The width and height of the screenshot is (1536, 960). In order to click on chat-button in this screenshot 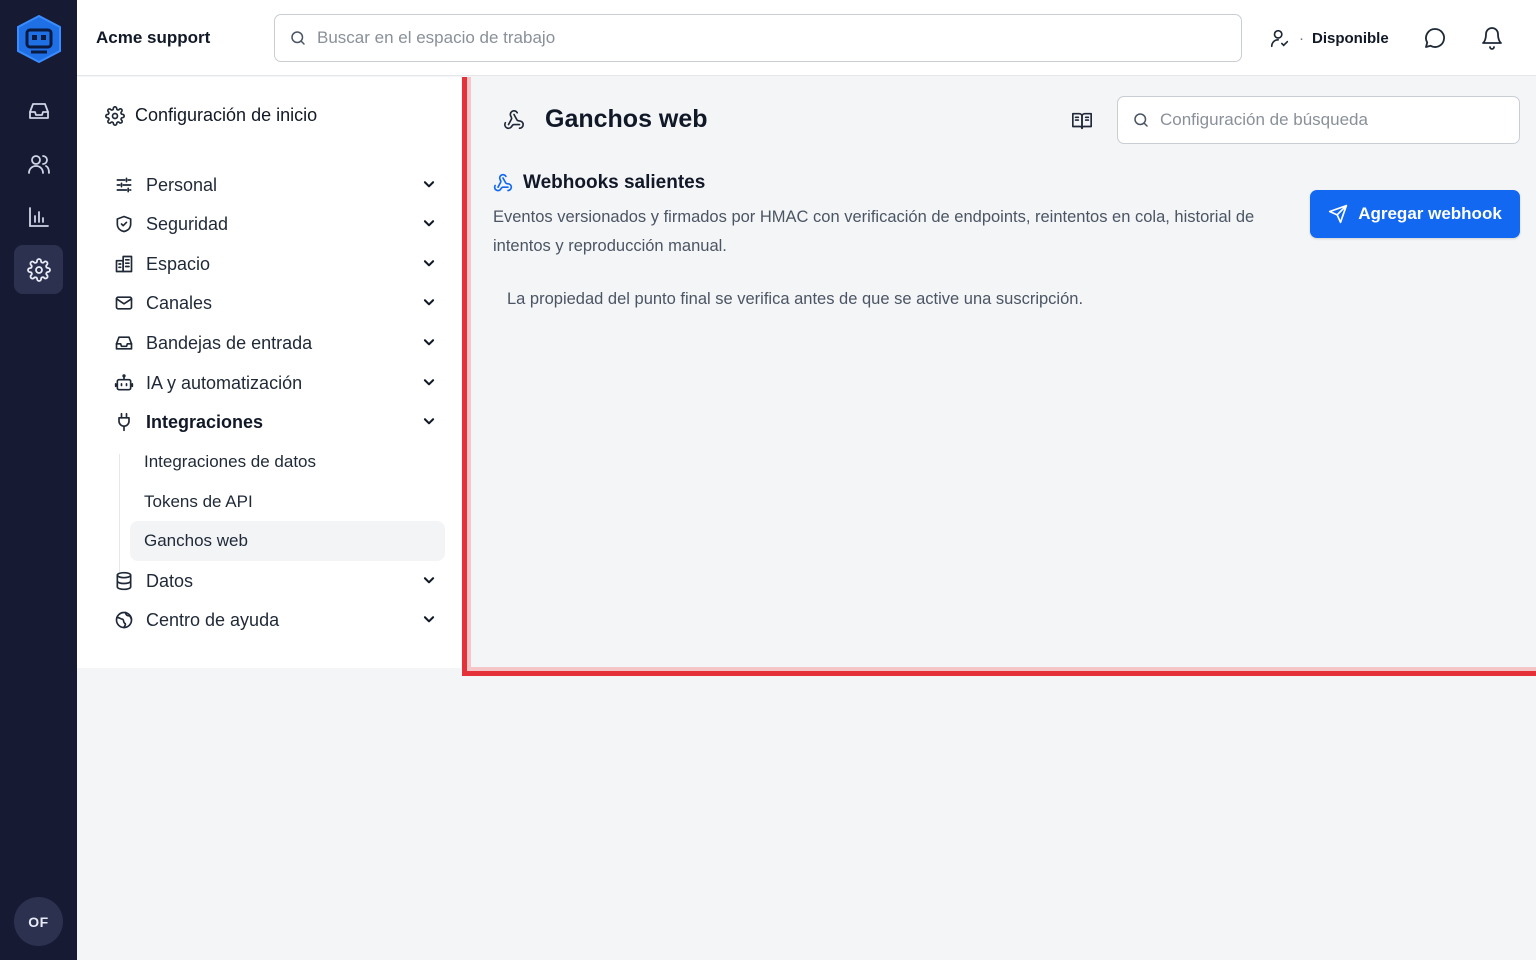, I will do `click(1435, 38)`.